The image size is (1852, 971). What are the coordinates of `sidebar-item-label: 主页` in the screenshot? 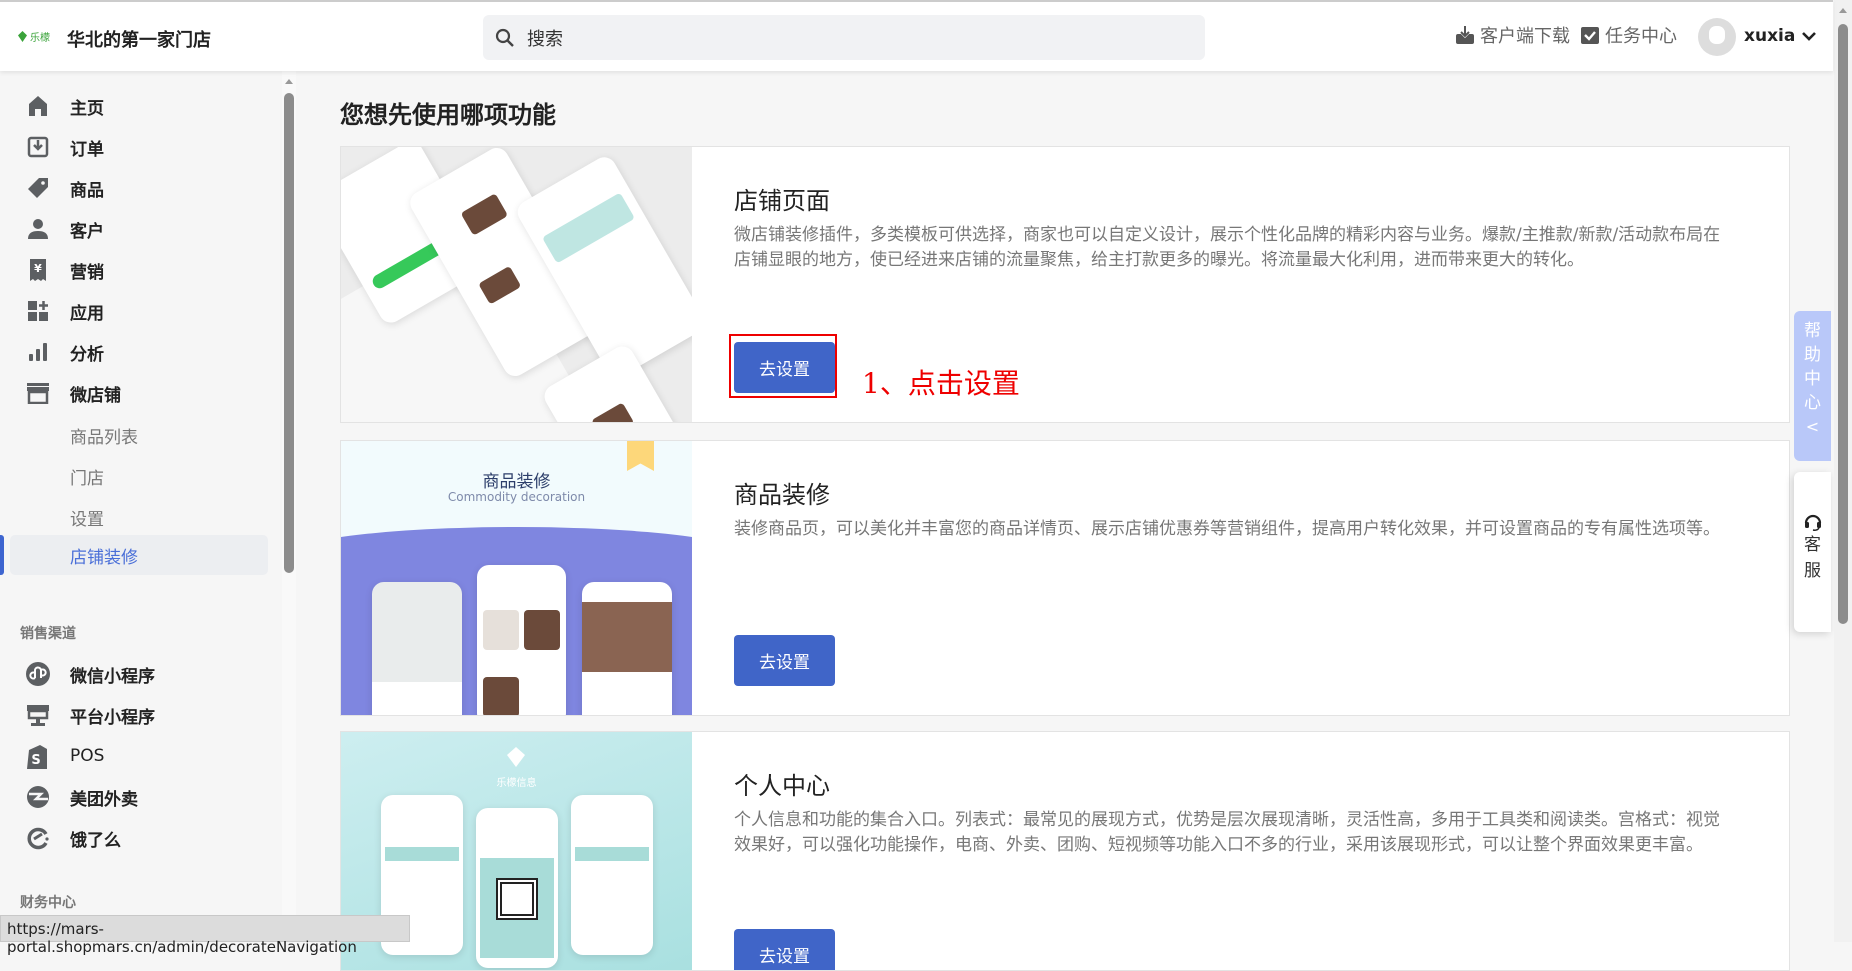 It's located at (87, 108).